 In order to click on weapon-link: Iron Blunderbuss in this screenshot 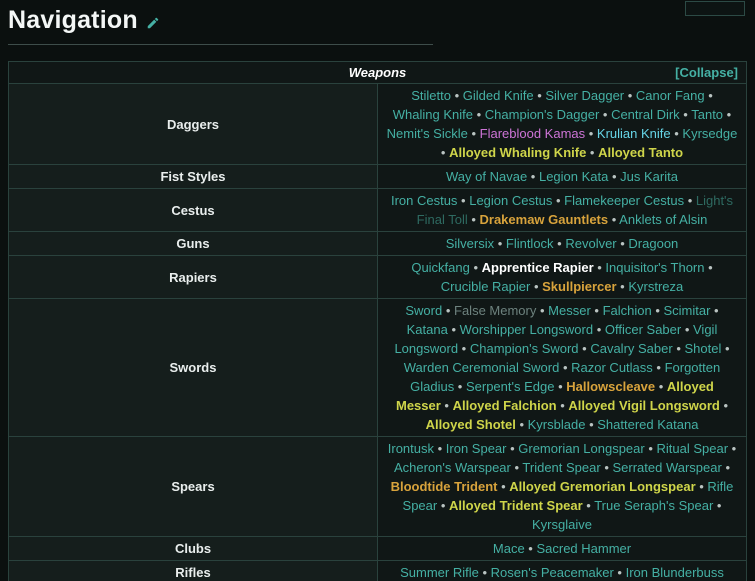, I will do `click(675, 572)`.